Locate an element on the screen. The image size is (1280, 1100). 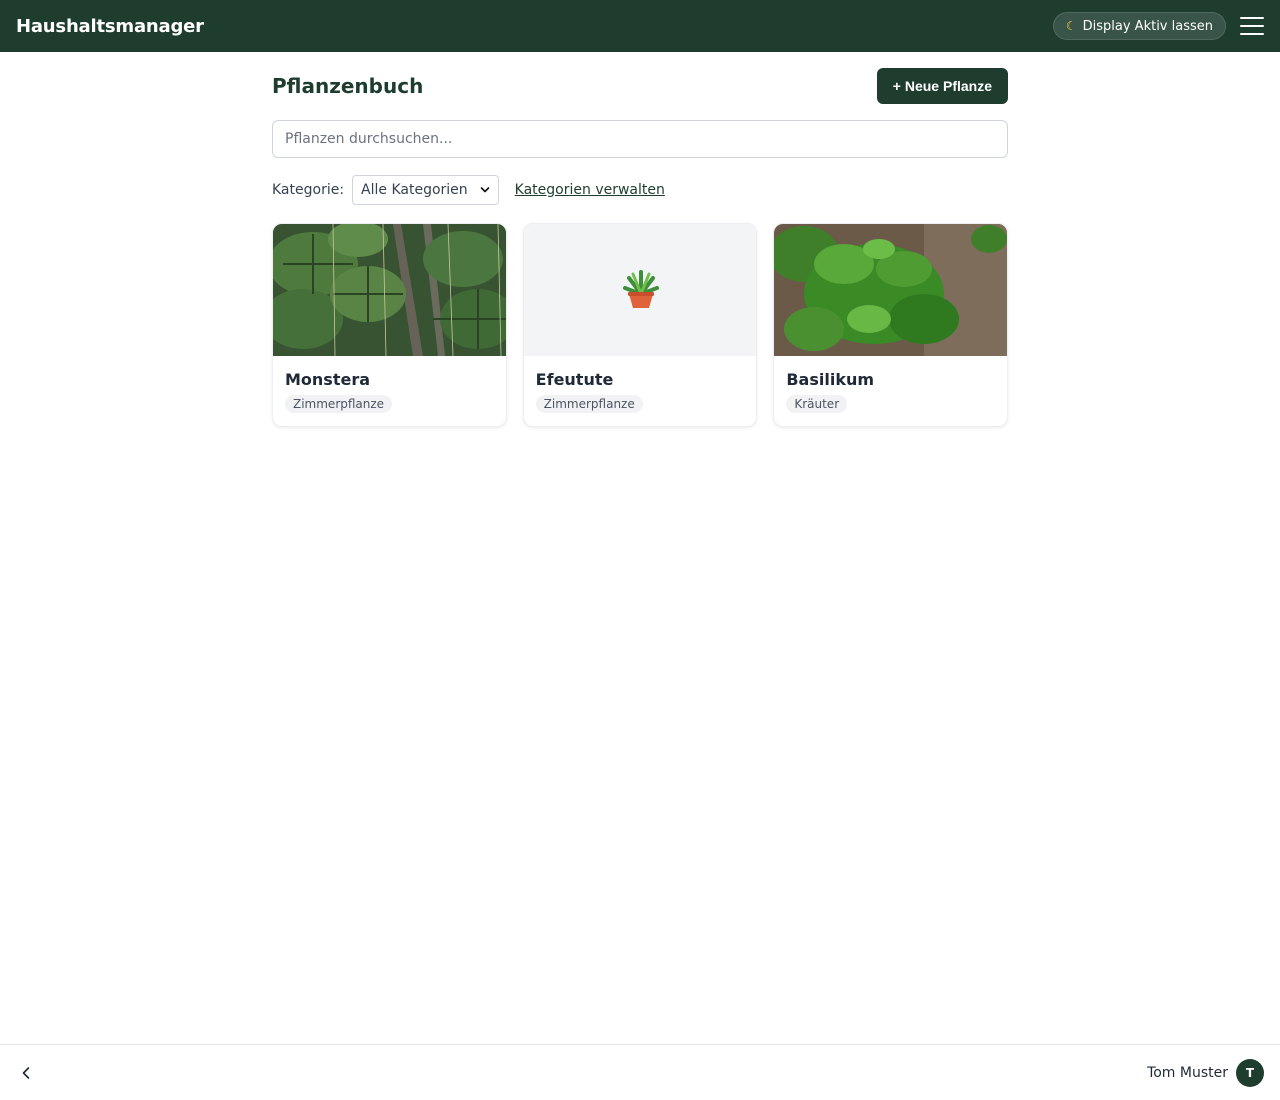
plant-image-placeholder is located at coordinates (640, 290).